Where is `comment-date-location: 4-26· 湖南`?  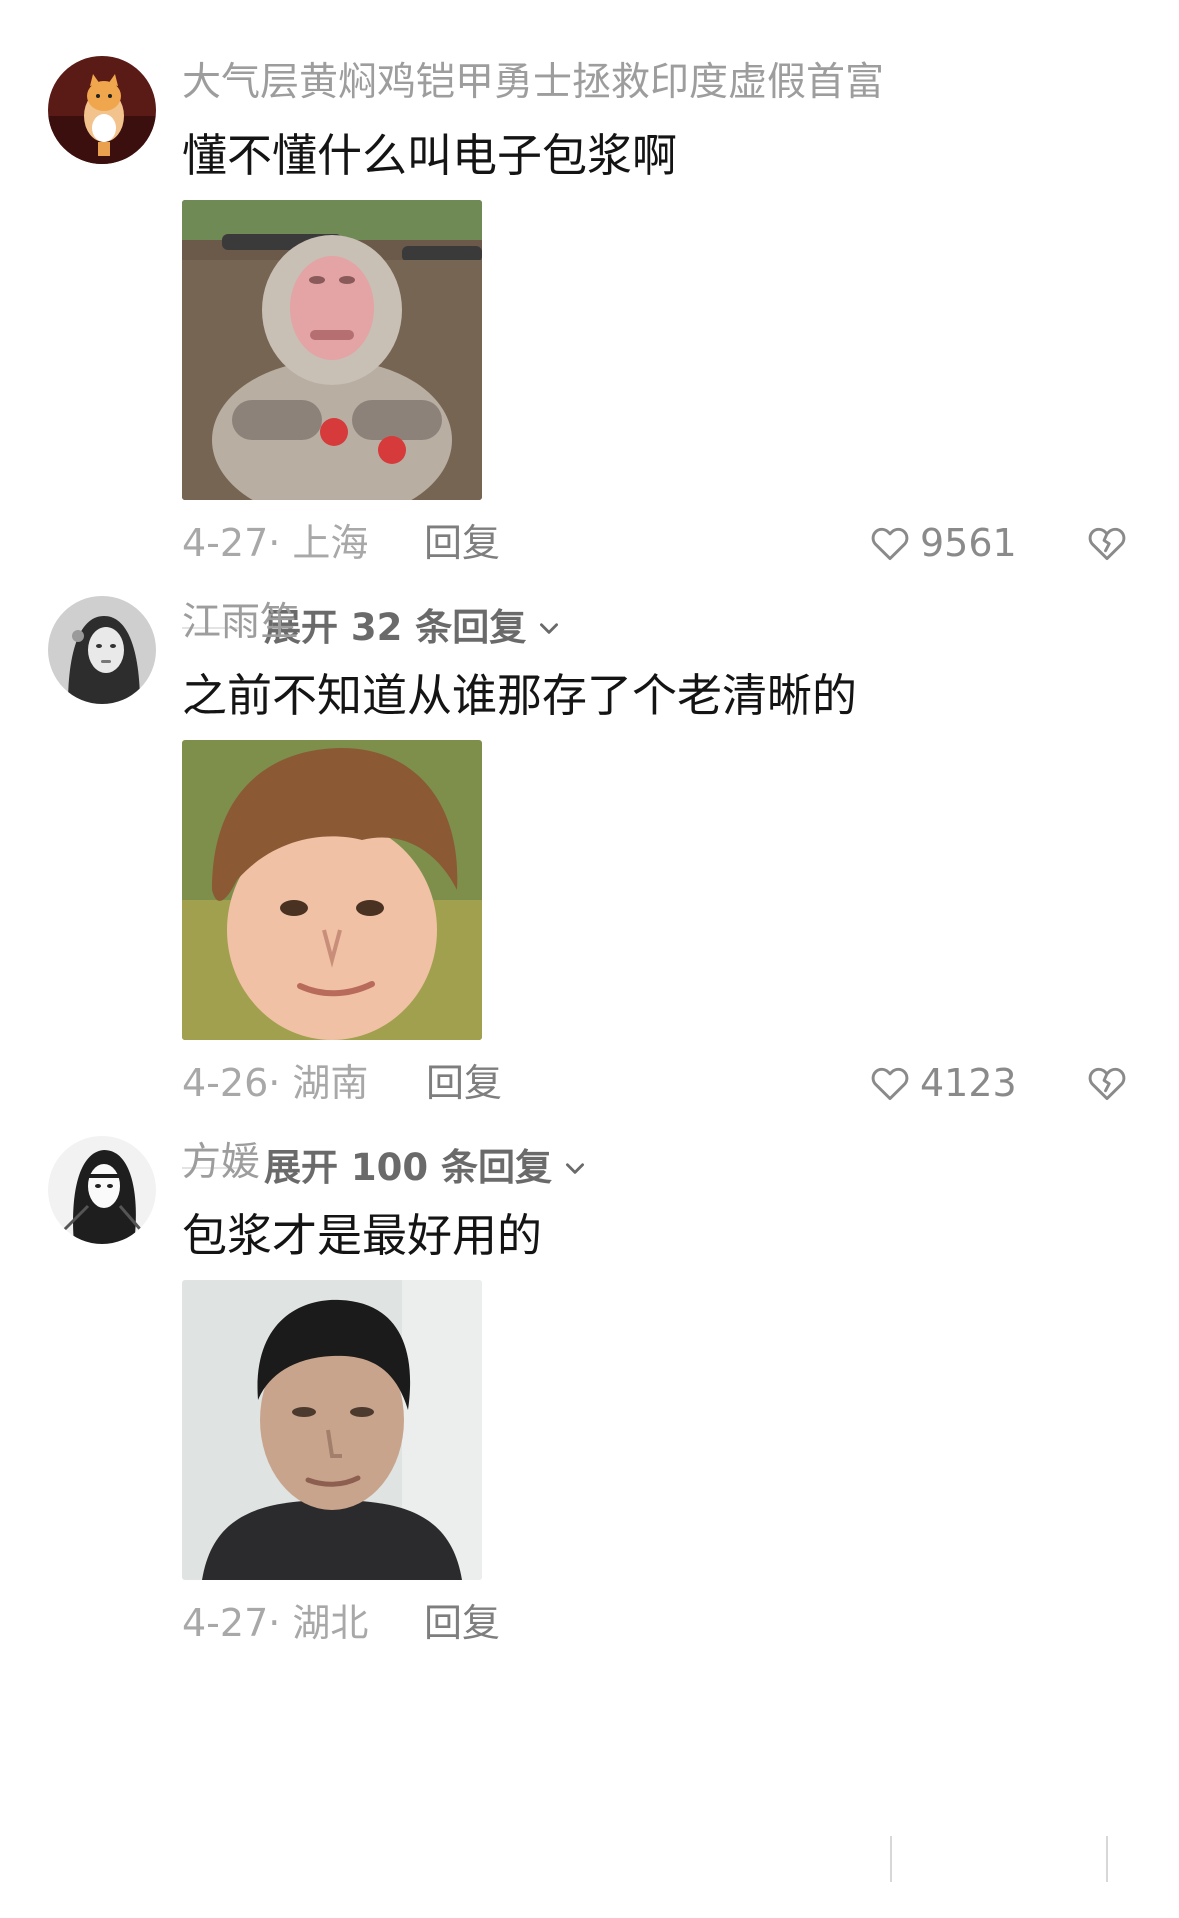
comment-date-location: 4-26· 湖南 is located at coordinates (275, 1083).